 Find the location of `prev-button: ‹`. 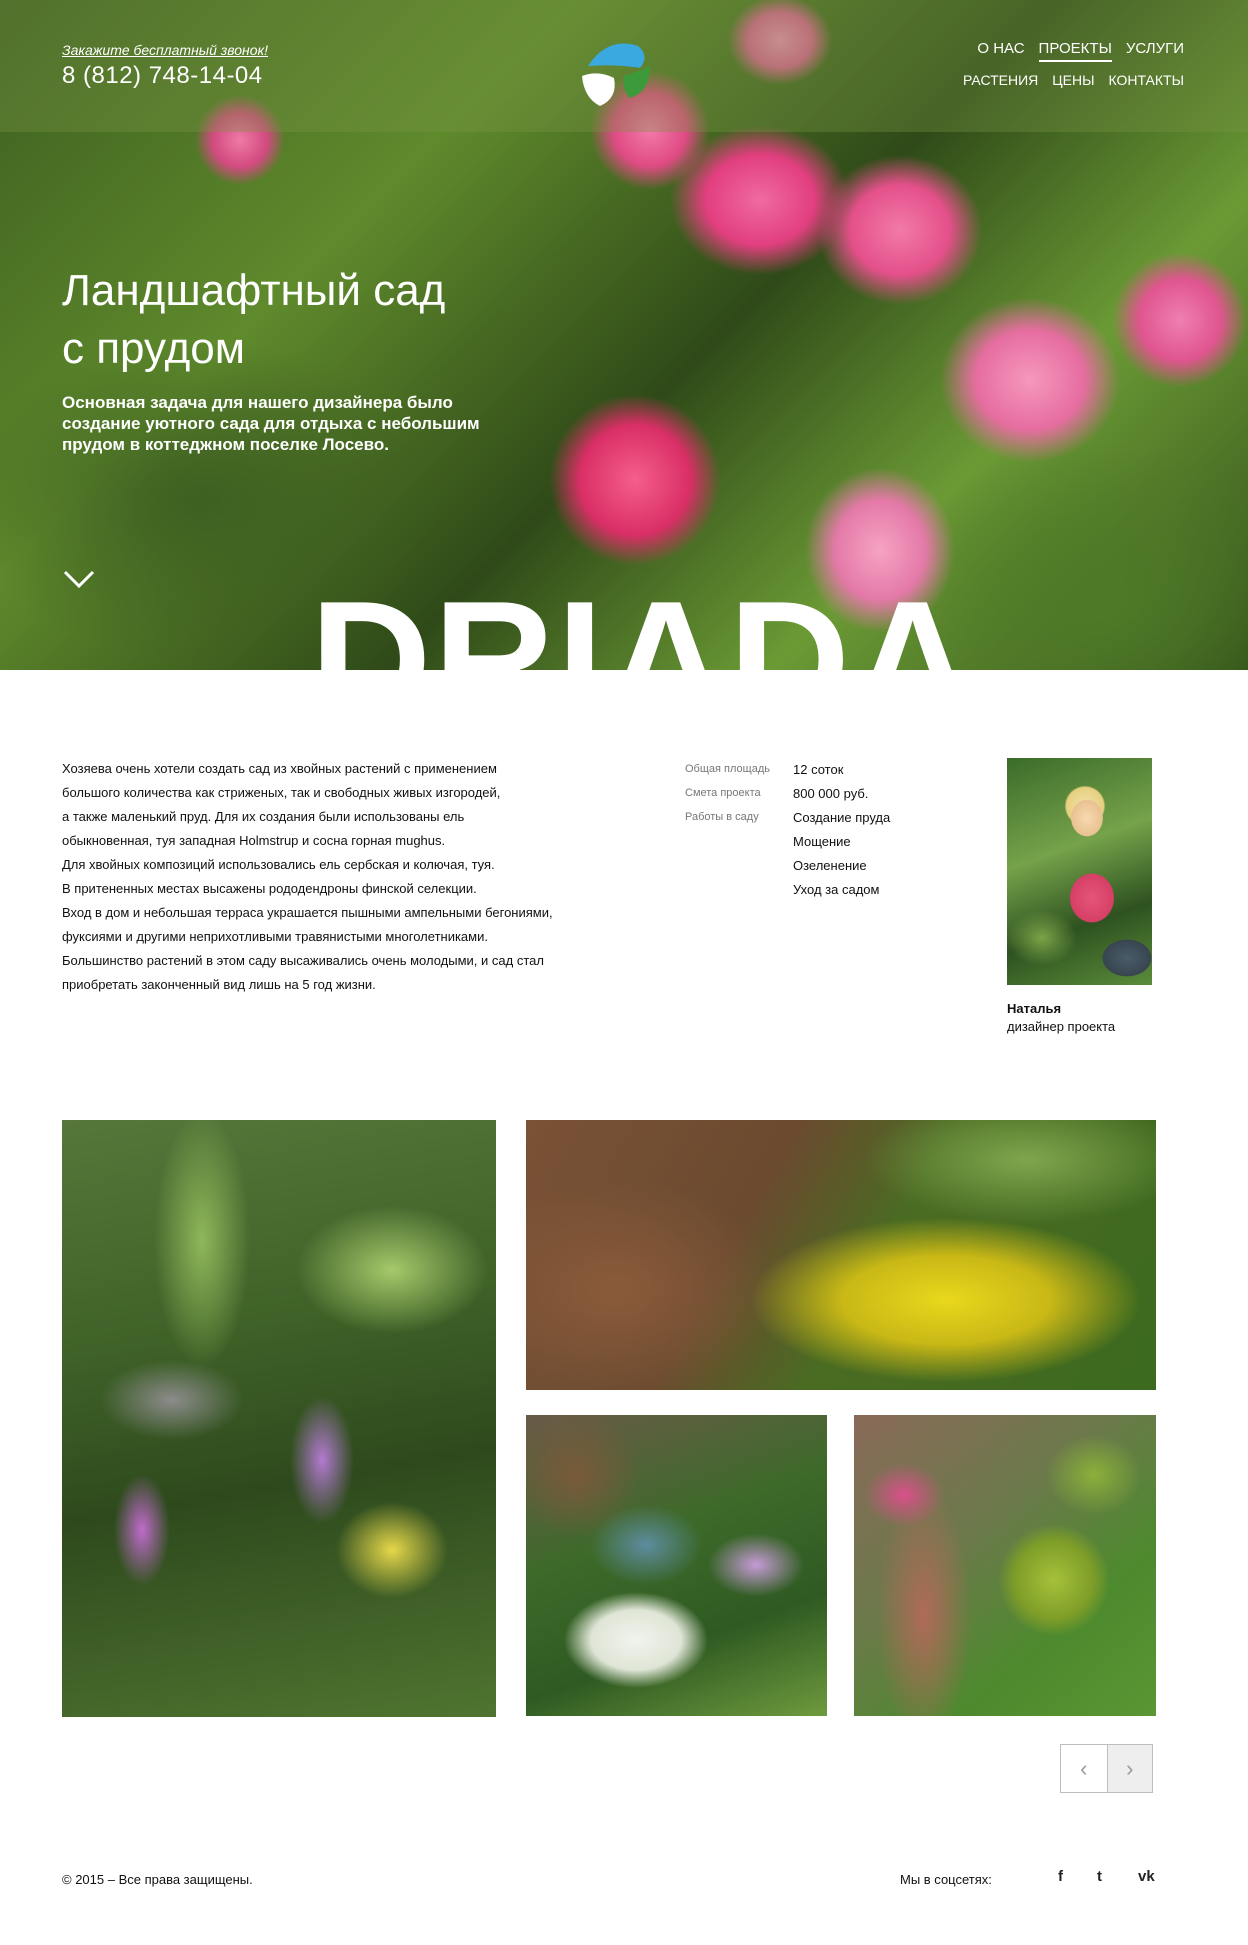

prev-button: ‹ is located at coordinates (1084, 1768).